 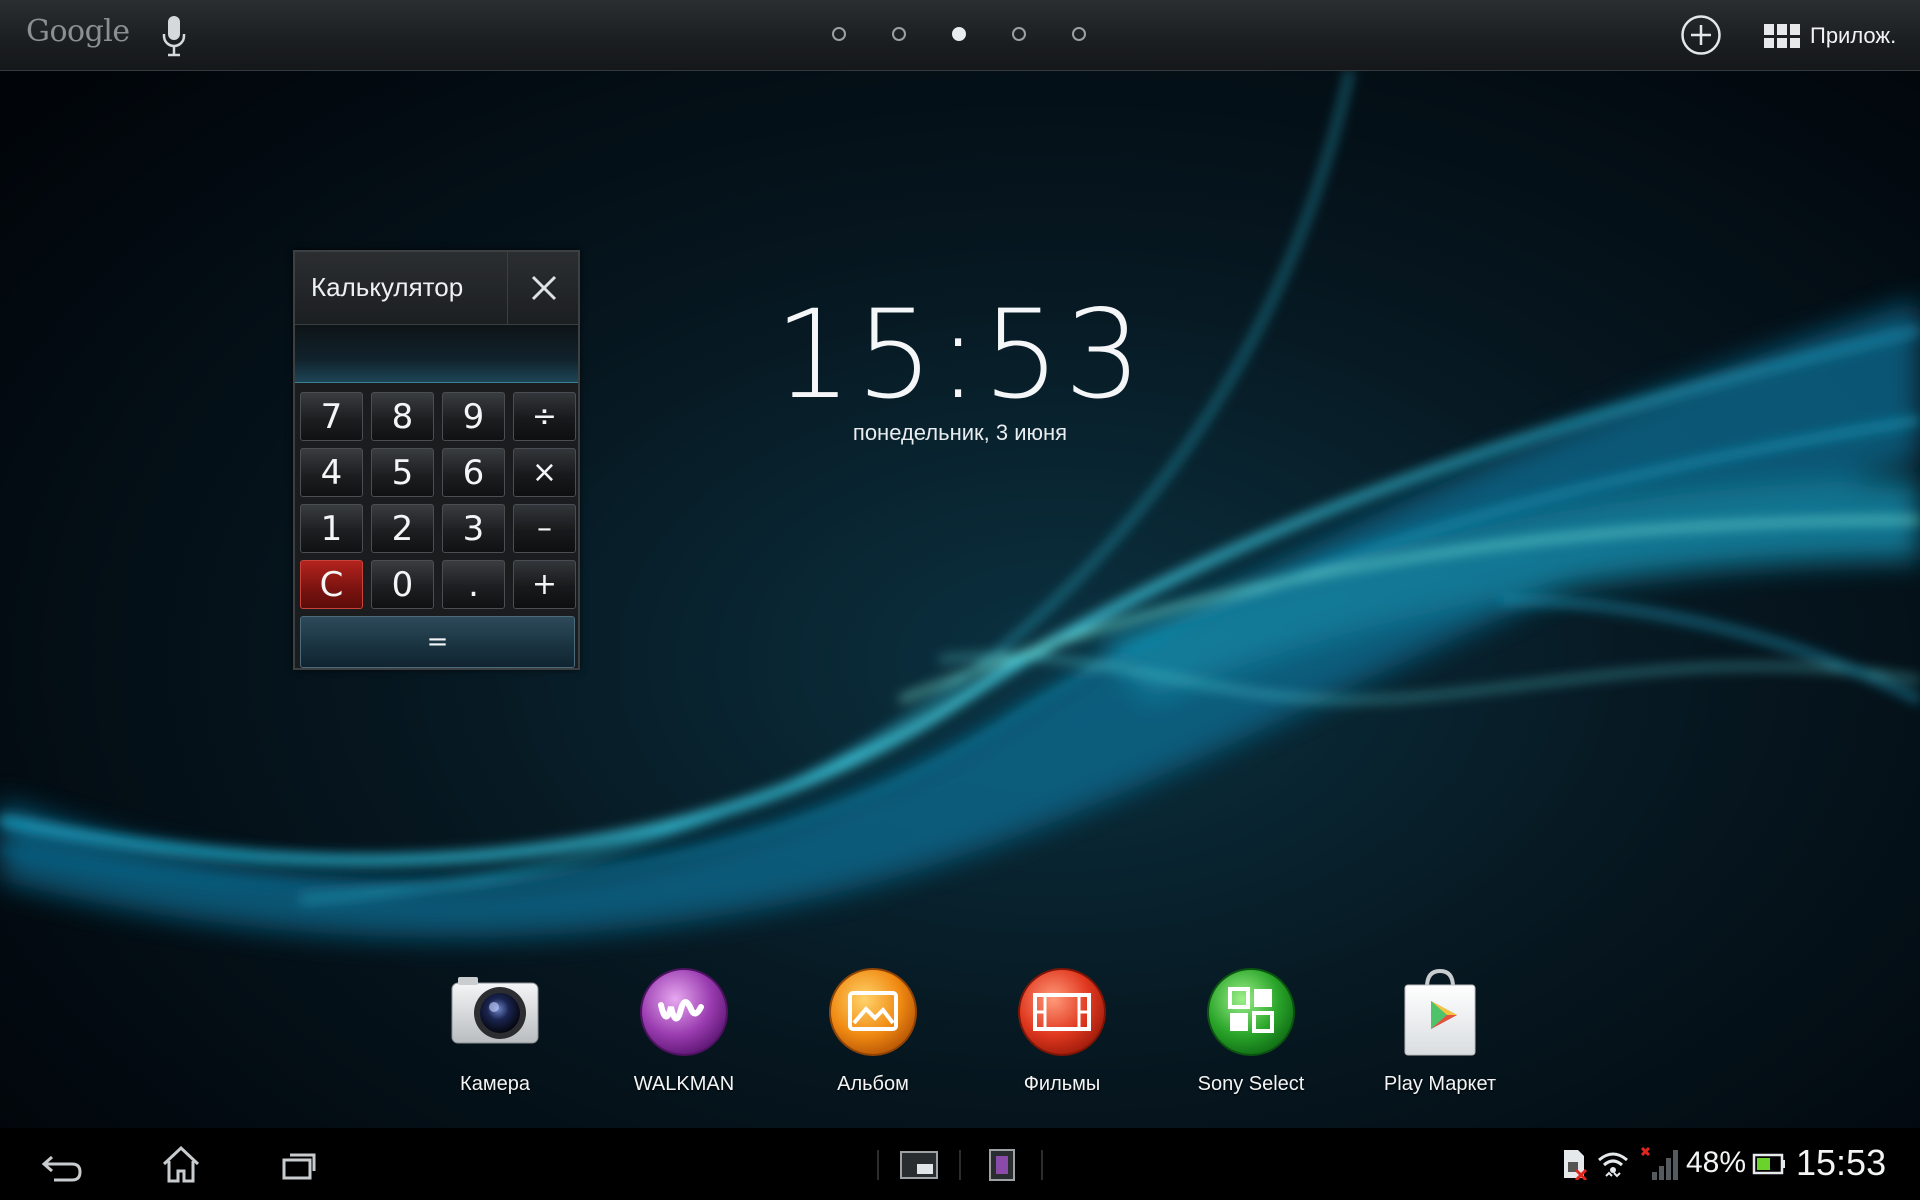 I want to click on dock-app-movies: Фильмы, so click(x=1062, y=1030).